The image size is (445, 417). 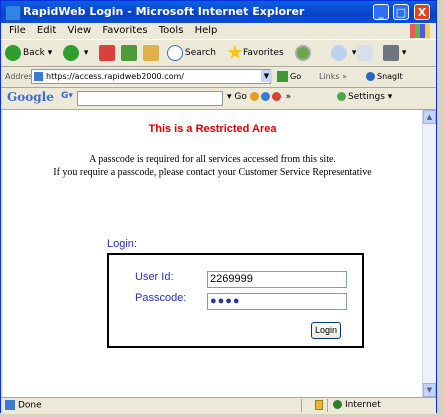 I want to click on back-arrow-icon, so click(x=13, y=52).